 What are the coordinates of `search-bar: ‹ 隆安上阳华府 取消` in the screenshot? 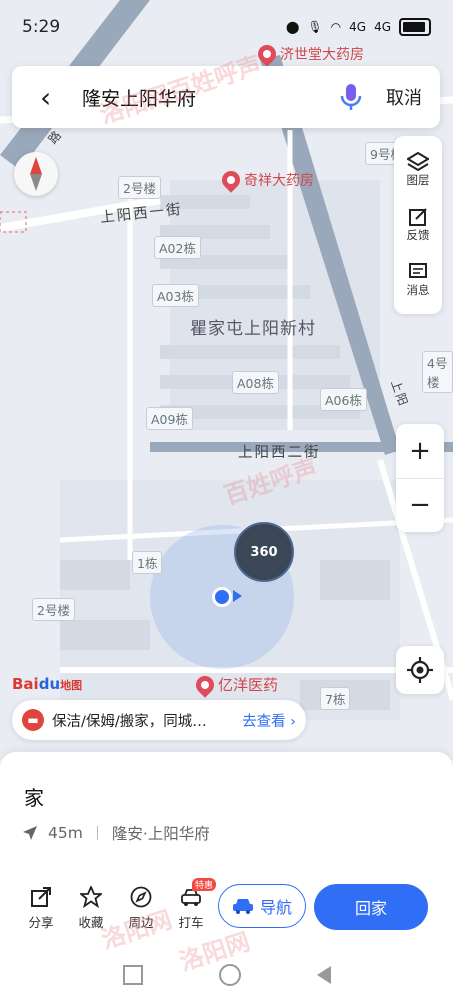 It's located at (226, 97).